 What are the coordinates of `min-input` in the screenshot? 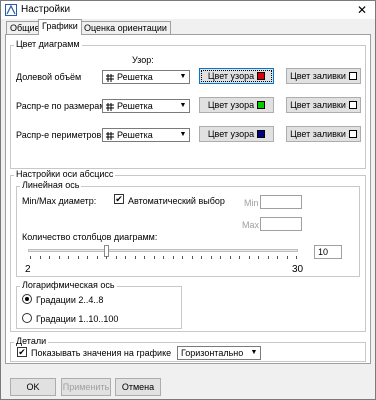 It's located at (281, 202).